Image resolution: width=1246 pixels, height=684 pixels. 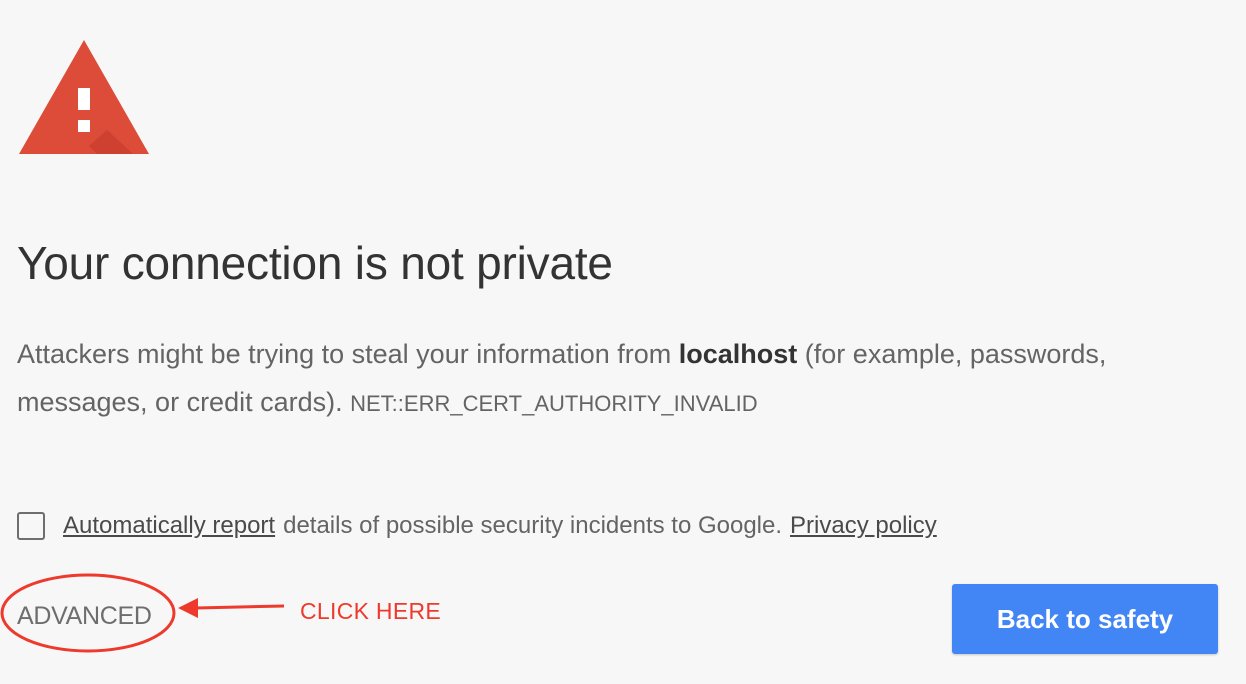 I want to click on annotation-label: CLICK HERE, so click(x=371, y=611).